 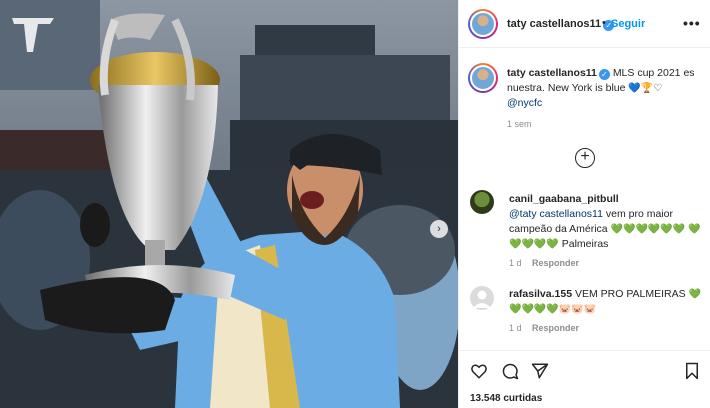 I want to click on caption-mention: @nycfc, so click(x=606, y=103).